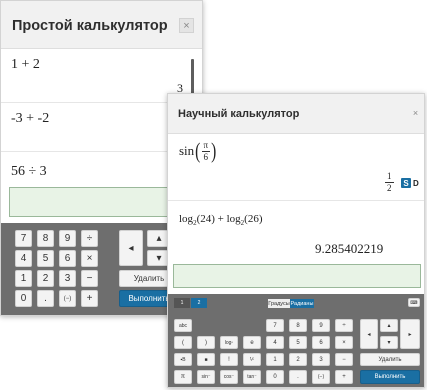 The image size is (427, 390). I want to click on pi-over-six-fraction: π 6, so click(206, 150).